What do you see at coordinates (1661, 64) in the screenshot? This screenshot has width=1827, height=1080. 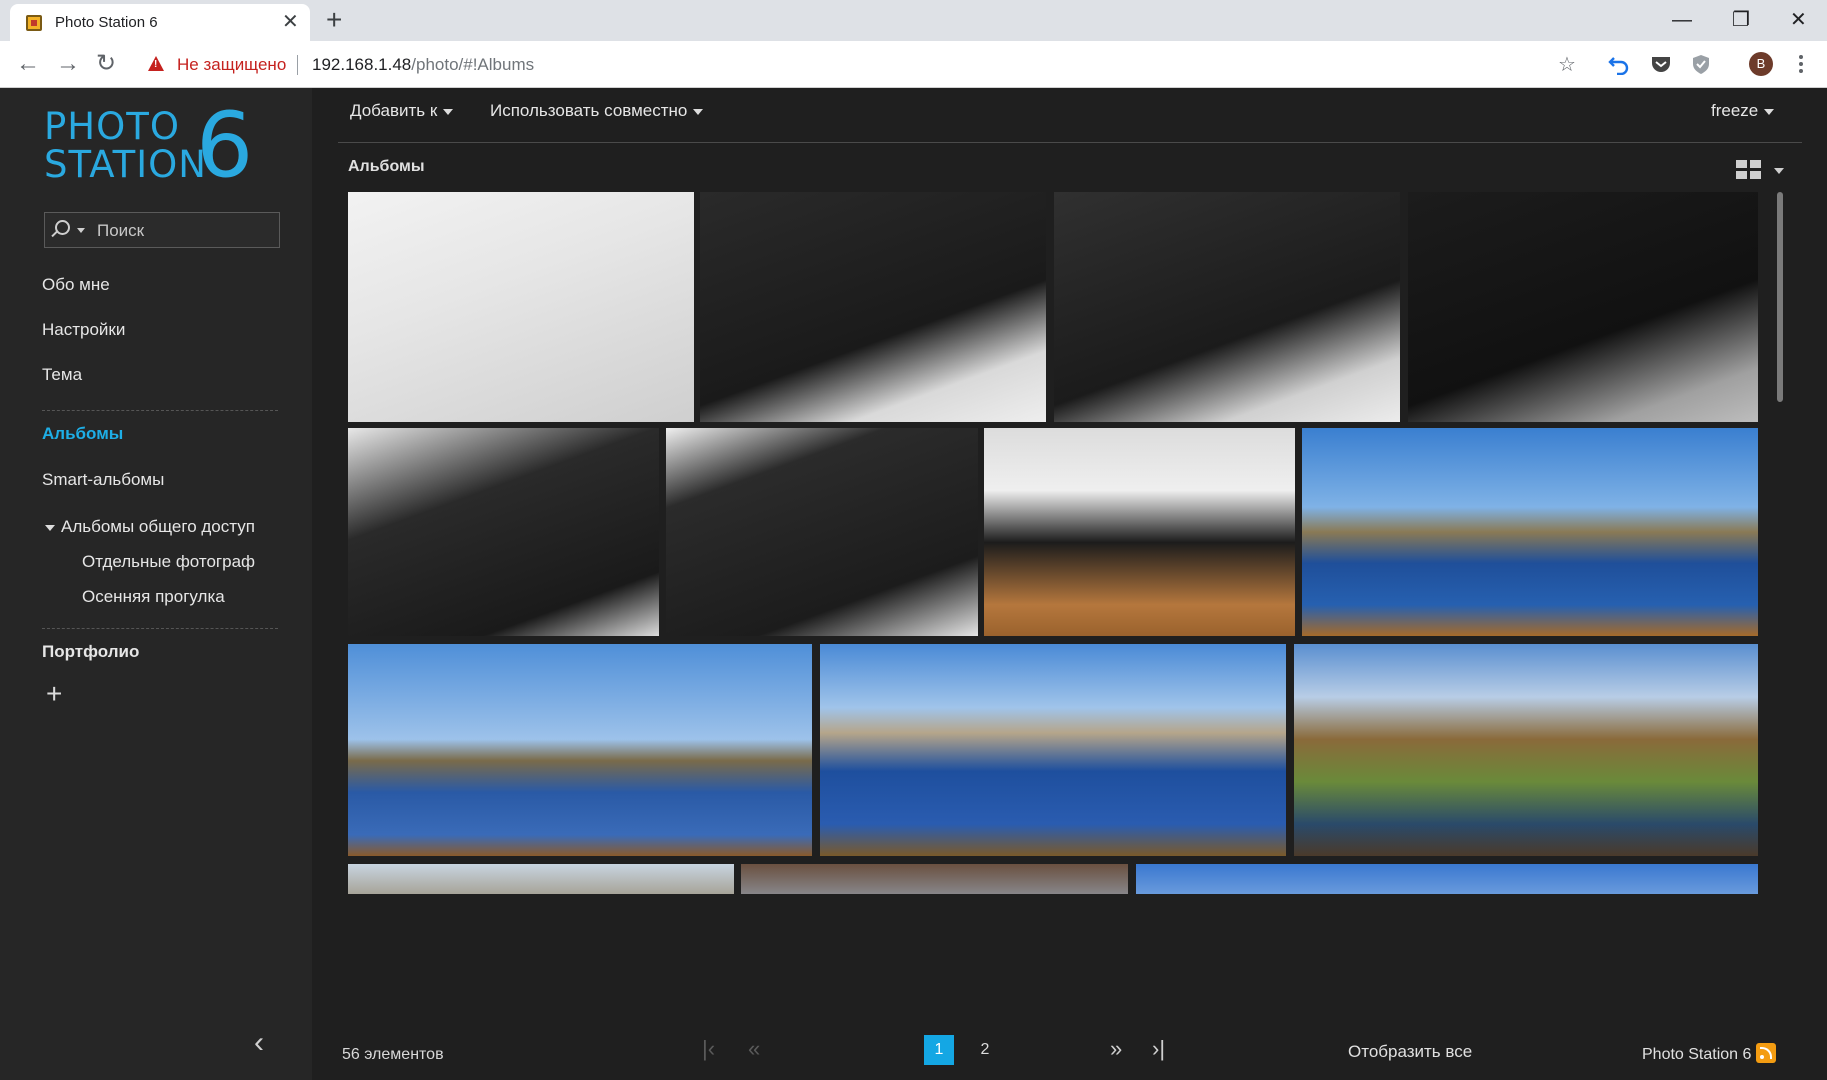 I see `pocket-extension-icon` at bounding box center [1661, 64].